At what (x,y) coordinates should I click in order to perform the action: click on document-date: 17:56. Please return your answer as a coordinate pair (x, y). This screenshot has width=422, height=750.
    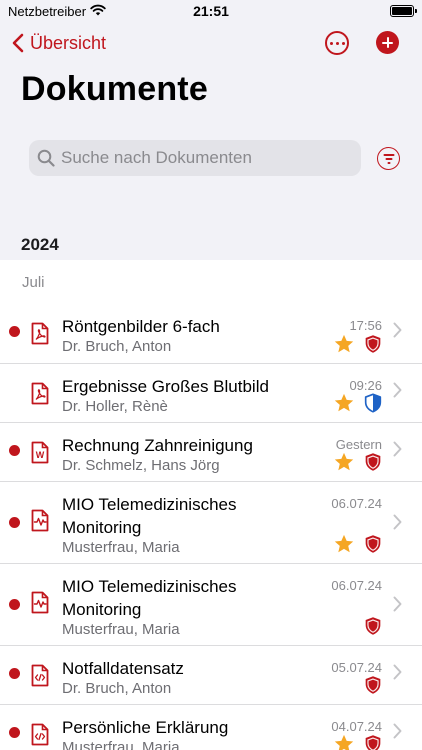
    Looking at the image, I should click on (365, 325).